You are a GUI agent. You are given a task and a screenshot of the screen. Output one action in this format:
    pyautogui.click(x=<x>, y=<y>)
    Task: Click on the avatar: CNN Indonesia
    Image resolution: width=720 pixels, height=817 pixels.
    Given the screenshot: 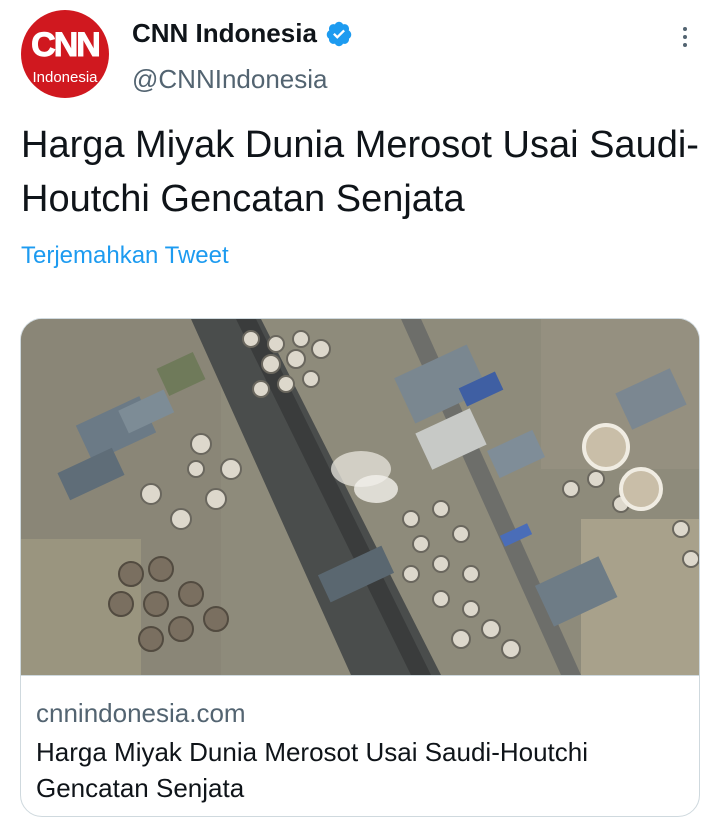 What is the action you would take?
    pyautogui.click(x=65, y=54)
    